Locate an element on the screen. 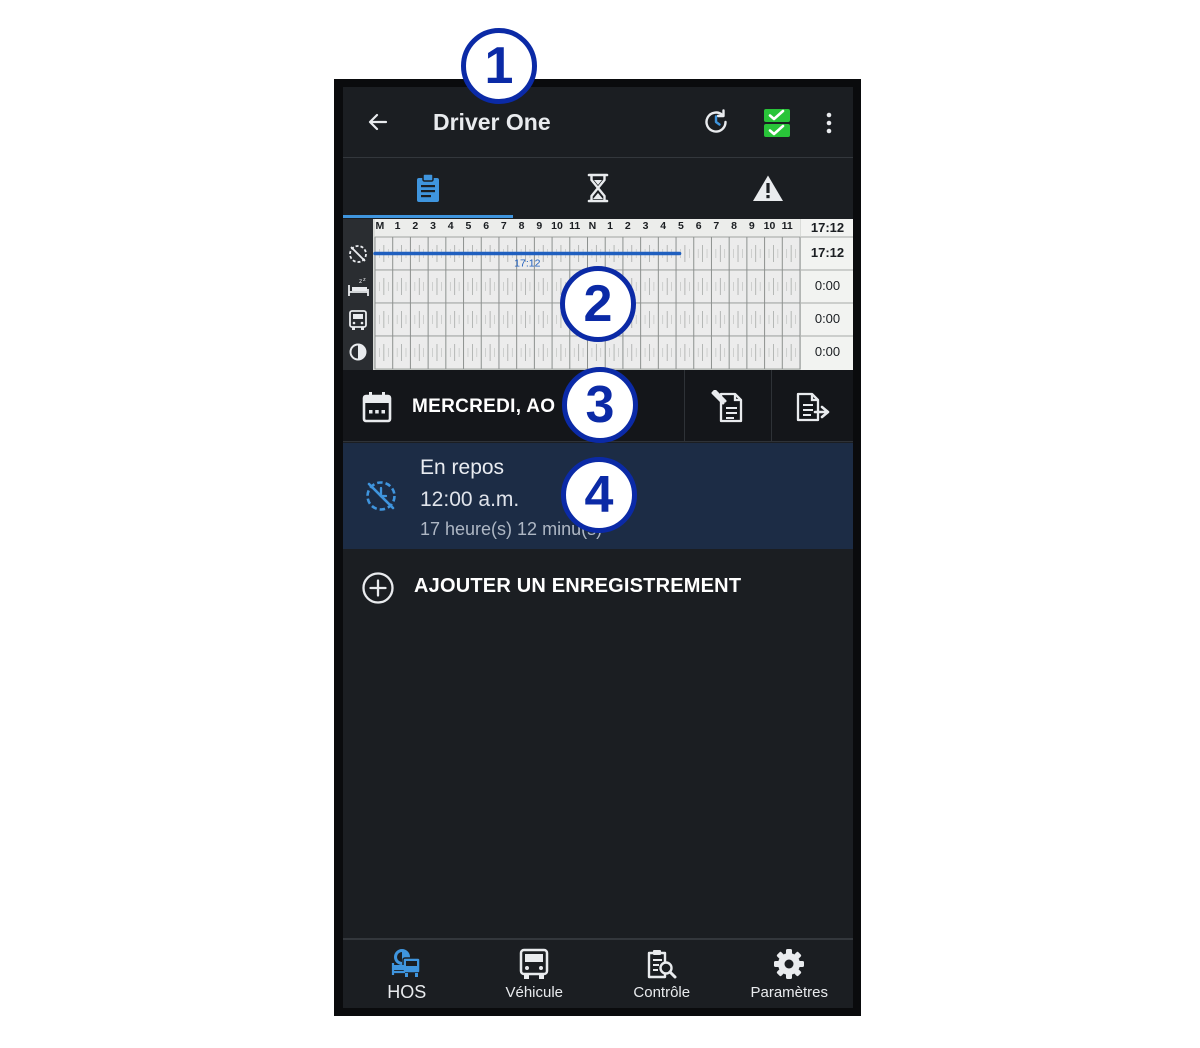 The width and height of the screenshot is (1200, 1048). calendar-icon is located at coordinates (377, 407).